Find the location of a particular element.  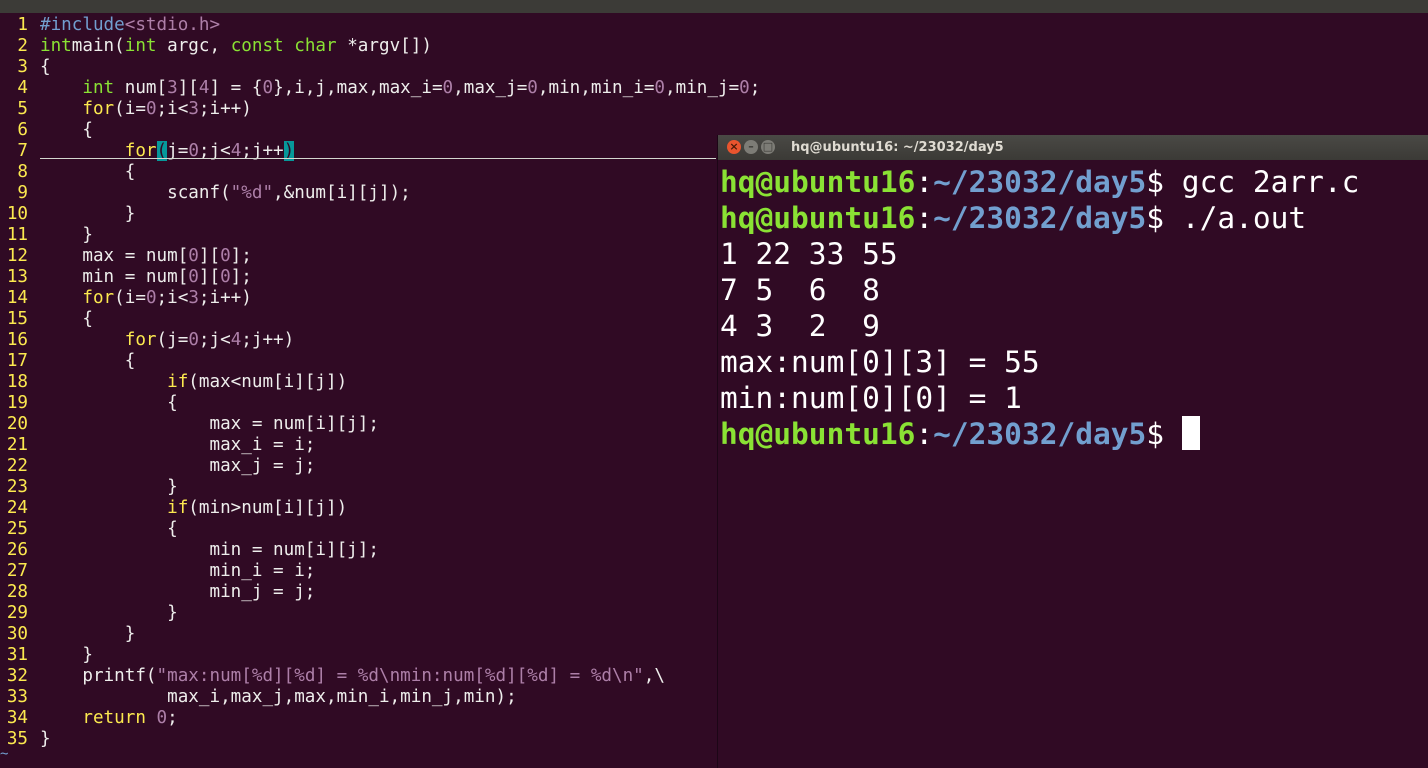

code-line: 30 } is located at coordinates (68, 634).